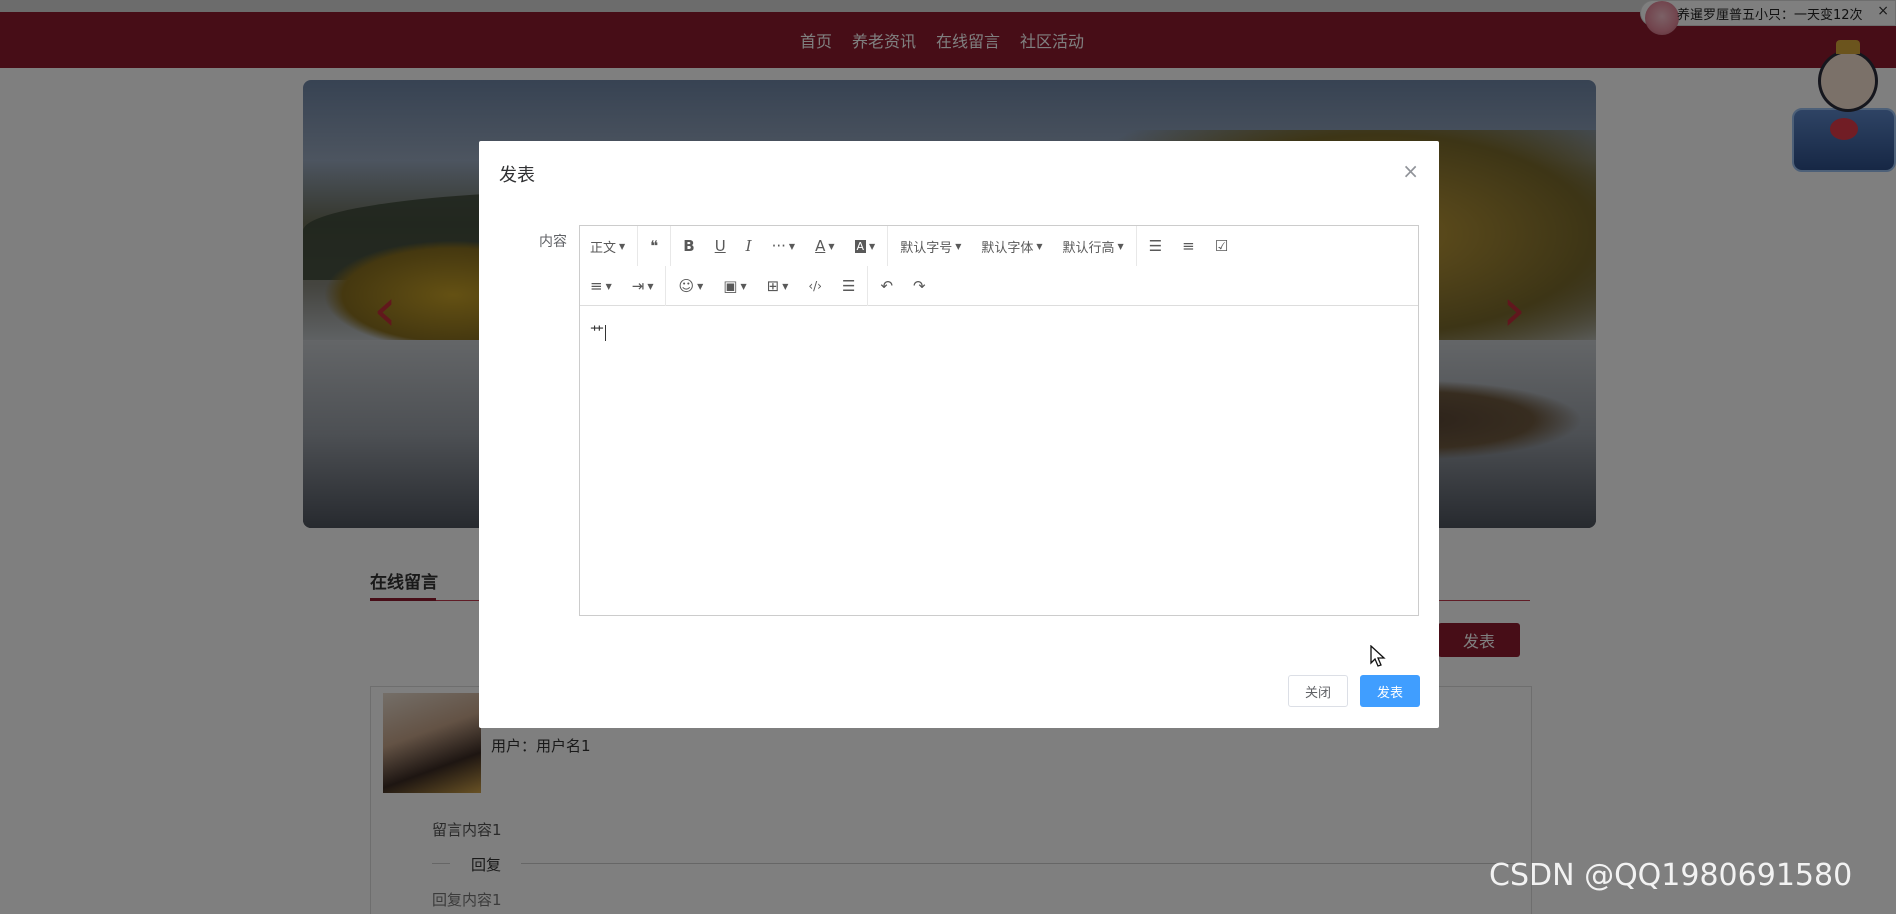  I want to click on code-button: ‹/›, so click(815, 286).